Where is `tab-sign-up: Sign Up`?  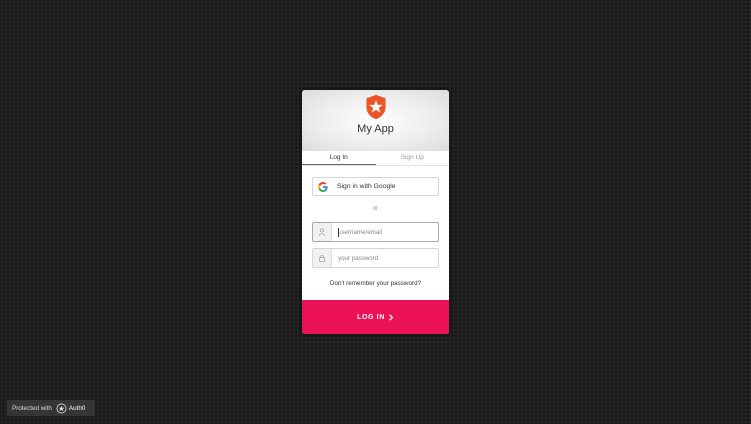 tab-sign-up: Sign Up is located at coordinates (413, 158).